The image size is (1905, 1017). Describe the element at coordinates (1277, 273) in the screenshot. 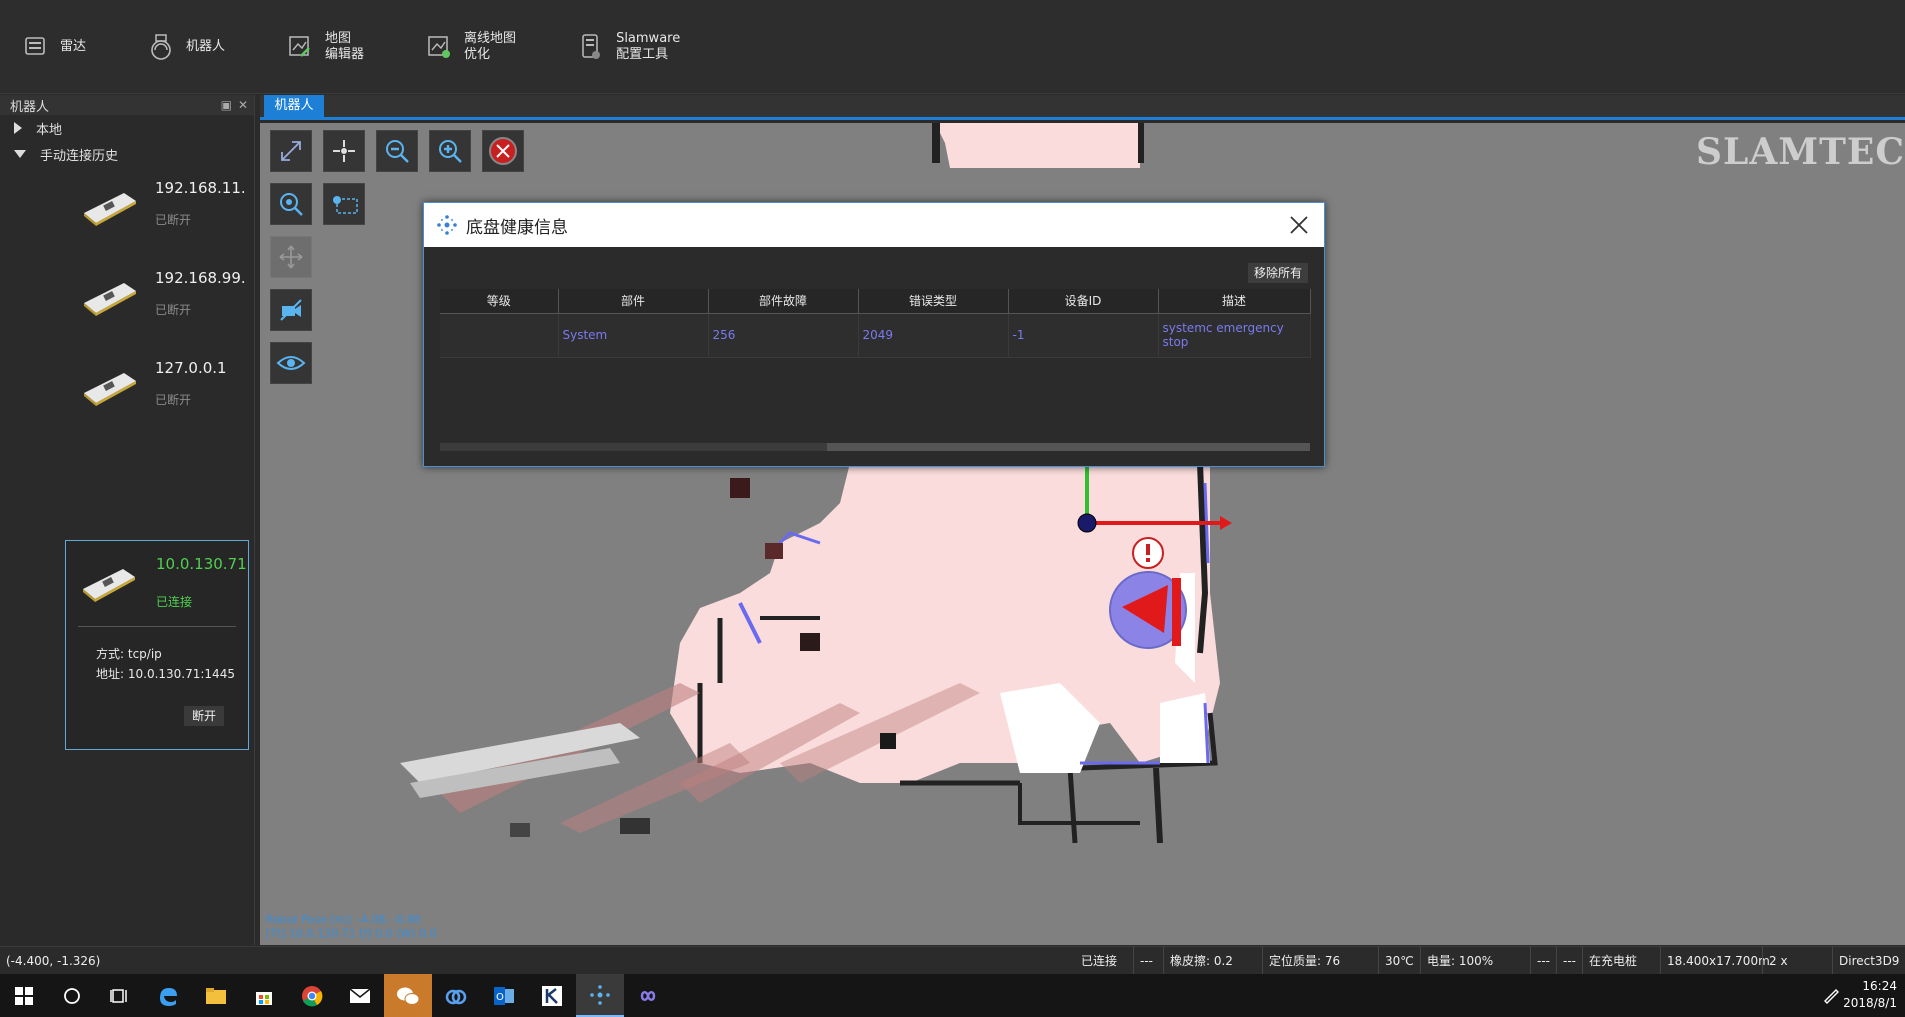

I see `remove-all-button: 移除所有` at that location.